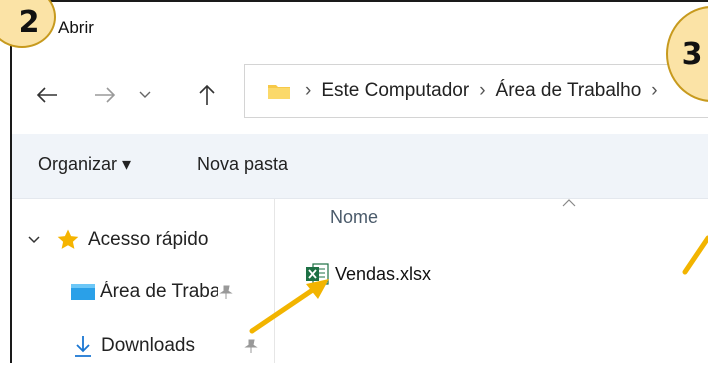 The width and height of the screenshot is (708, 366). What do you see at coordinates (148, 239) in the screenshot?
I see `sidebar-item-label: Acesso rápido` at bounding box center [148, 239].